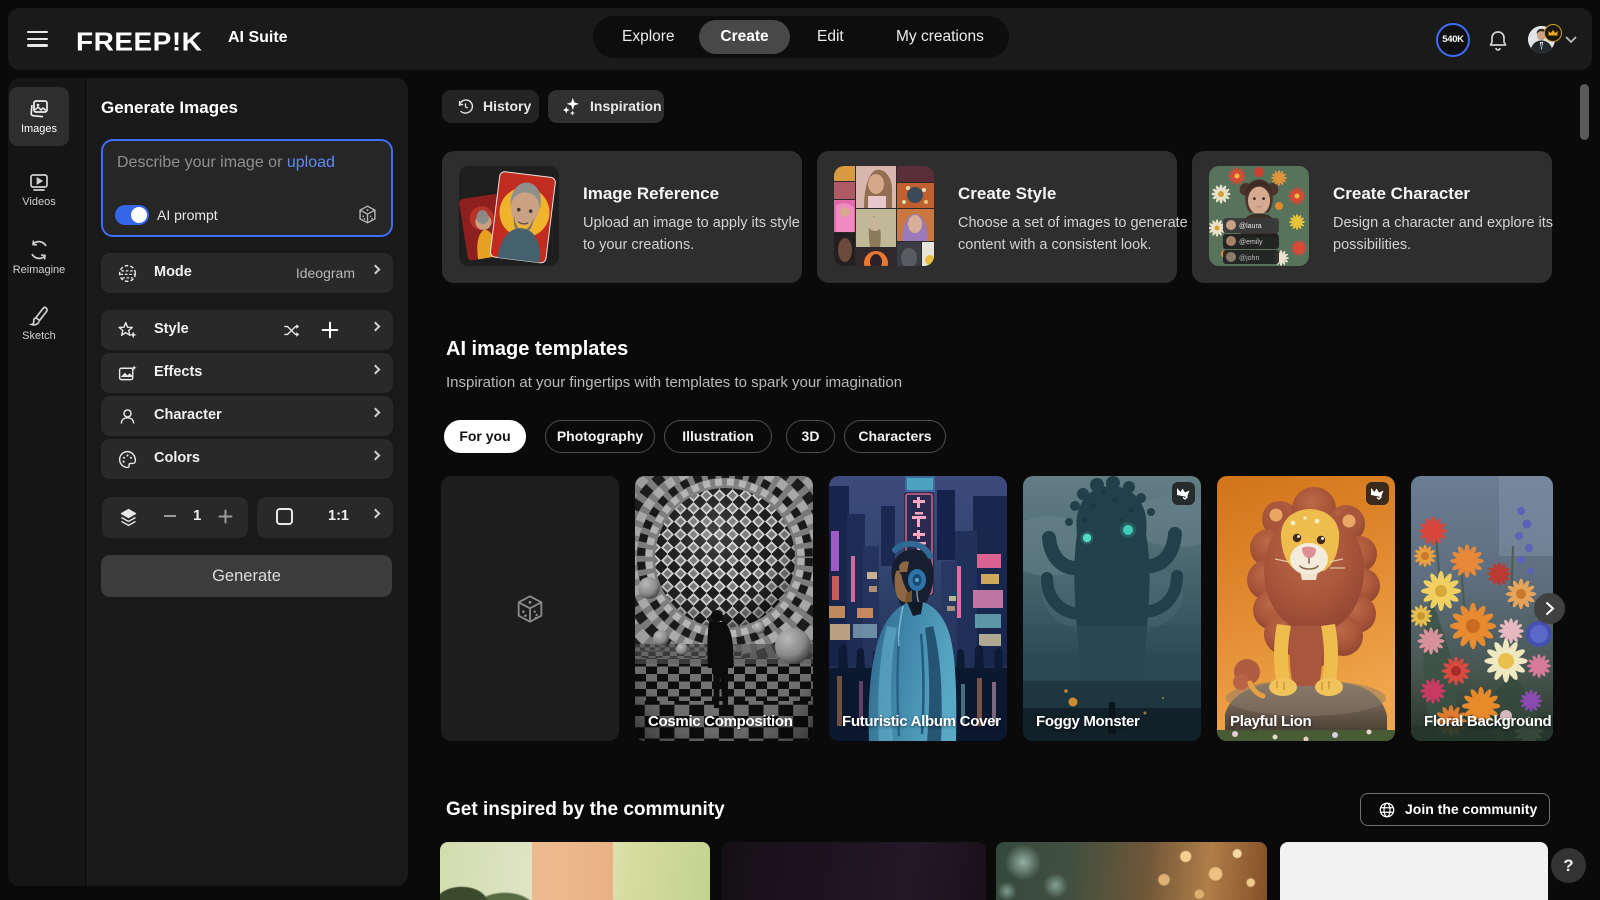  I want to click on svg-text: @emily, so click(1251, 242).